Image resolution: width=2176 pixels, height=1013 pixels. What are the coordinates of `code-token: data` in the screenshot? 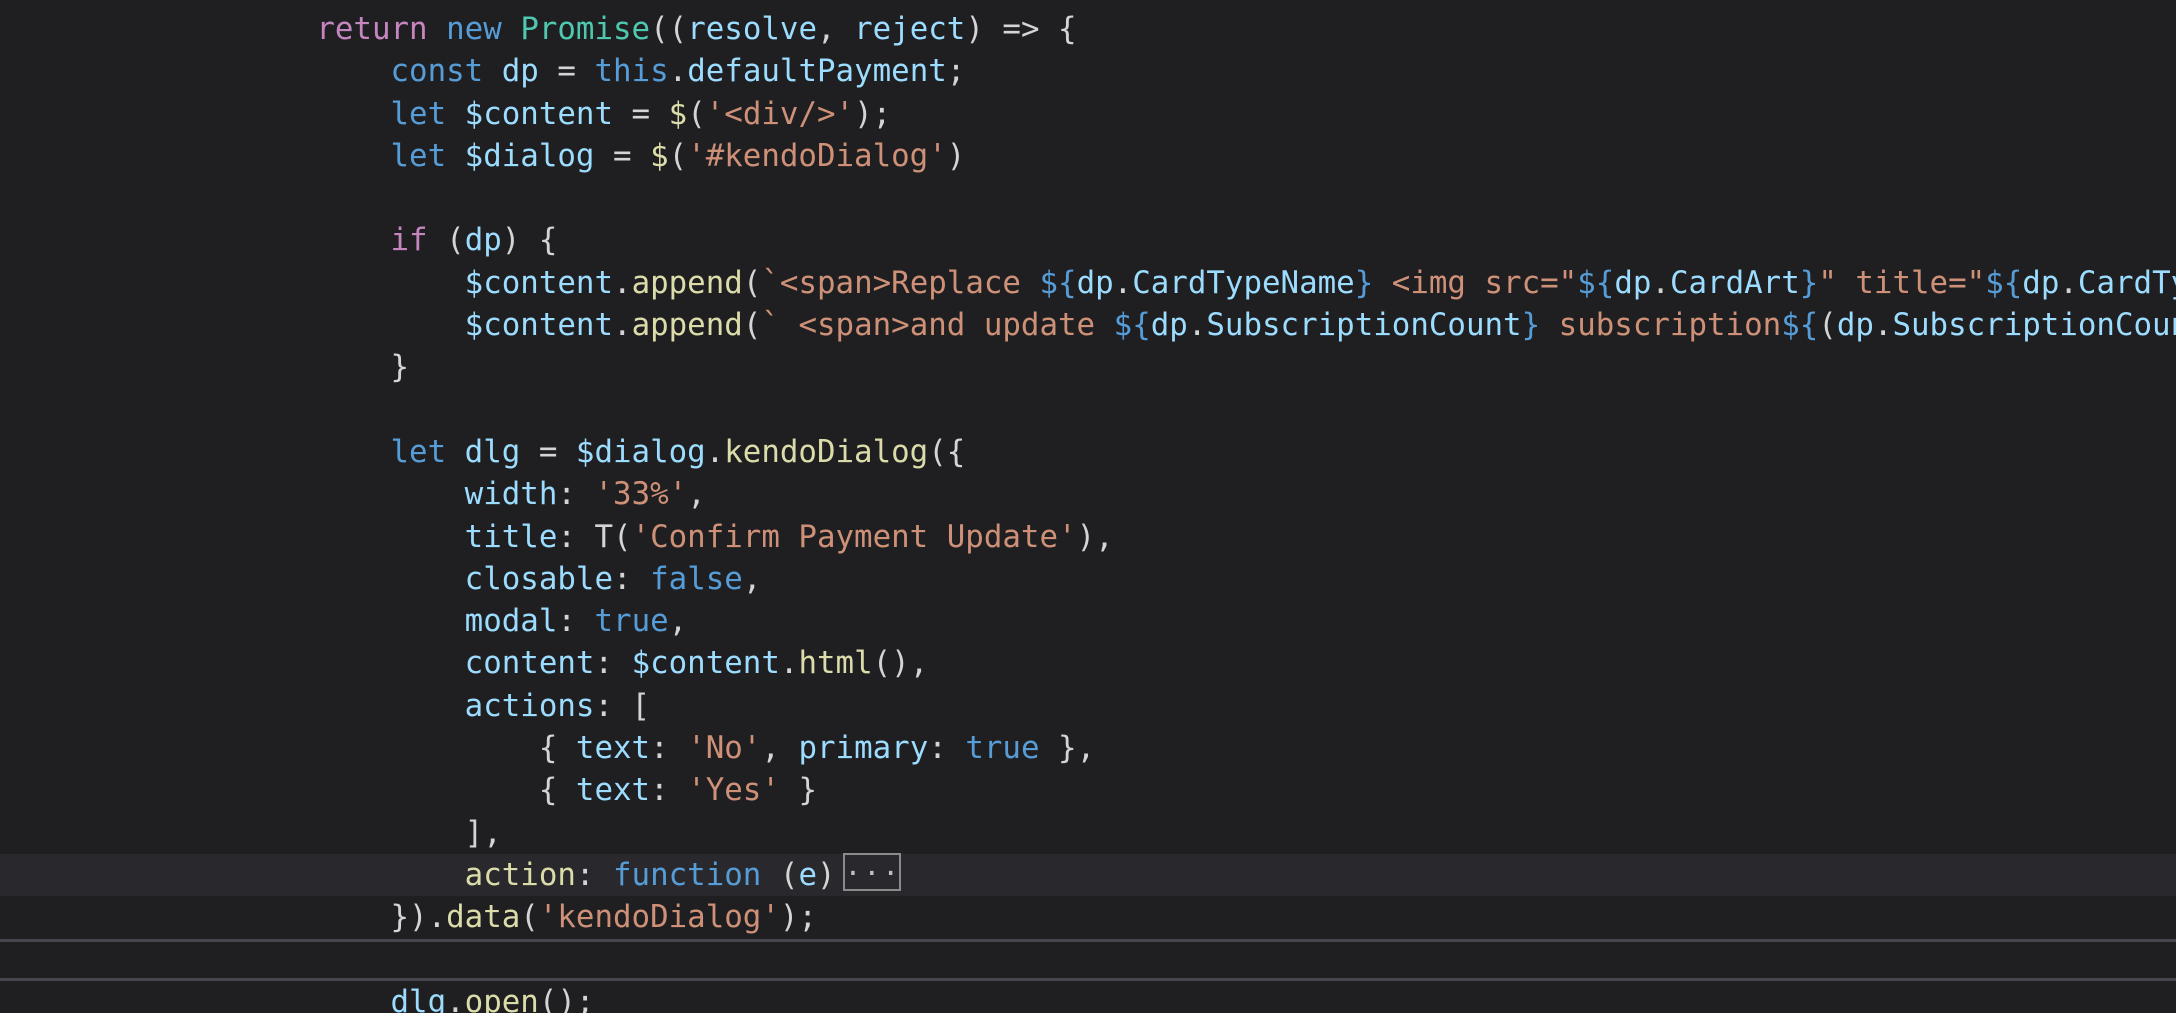 It's located at (483, 917).